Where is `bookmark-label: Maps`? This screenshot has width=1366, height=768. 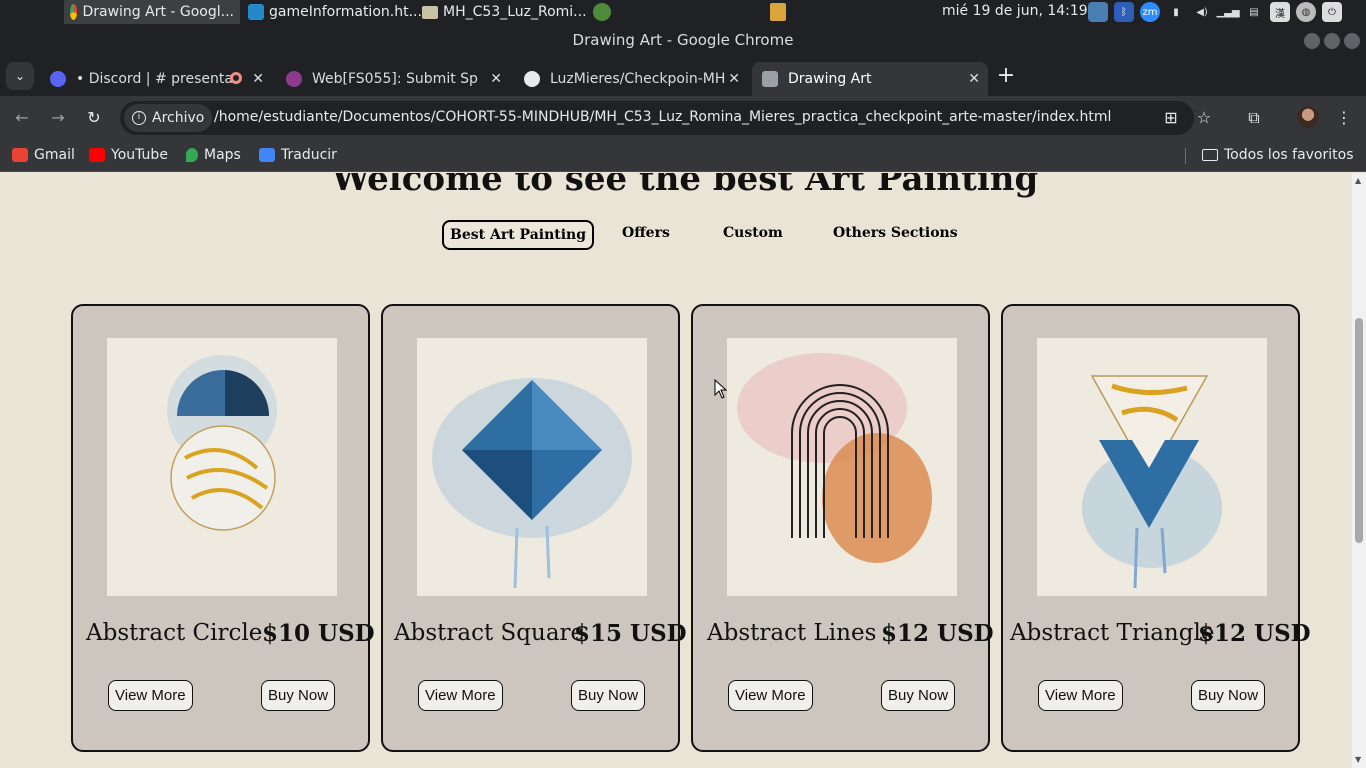 bookmark-label: Maps is located at coordinates (222, 155).